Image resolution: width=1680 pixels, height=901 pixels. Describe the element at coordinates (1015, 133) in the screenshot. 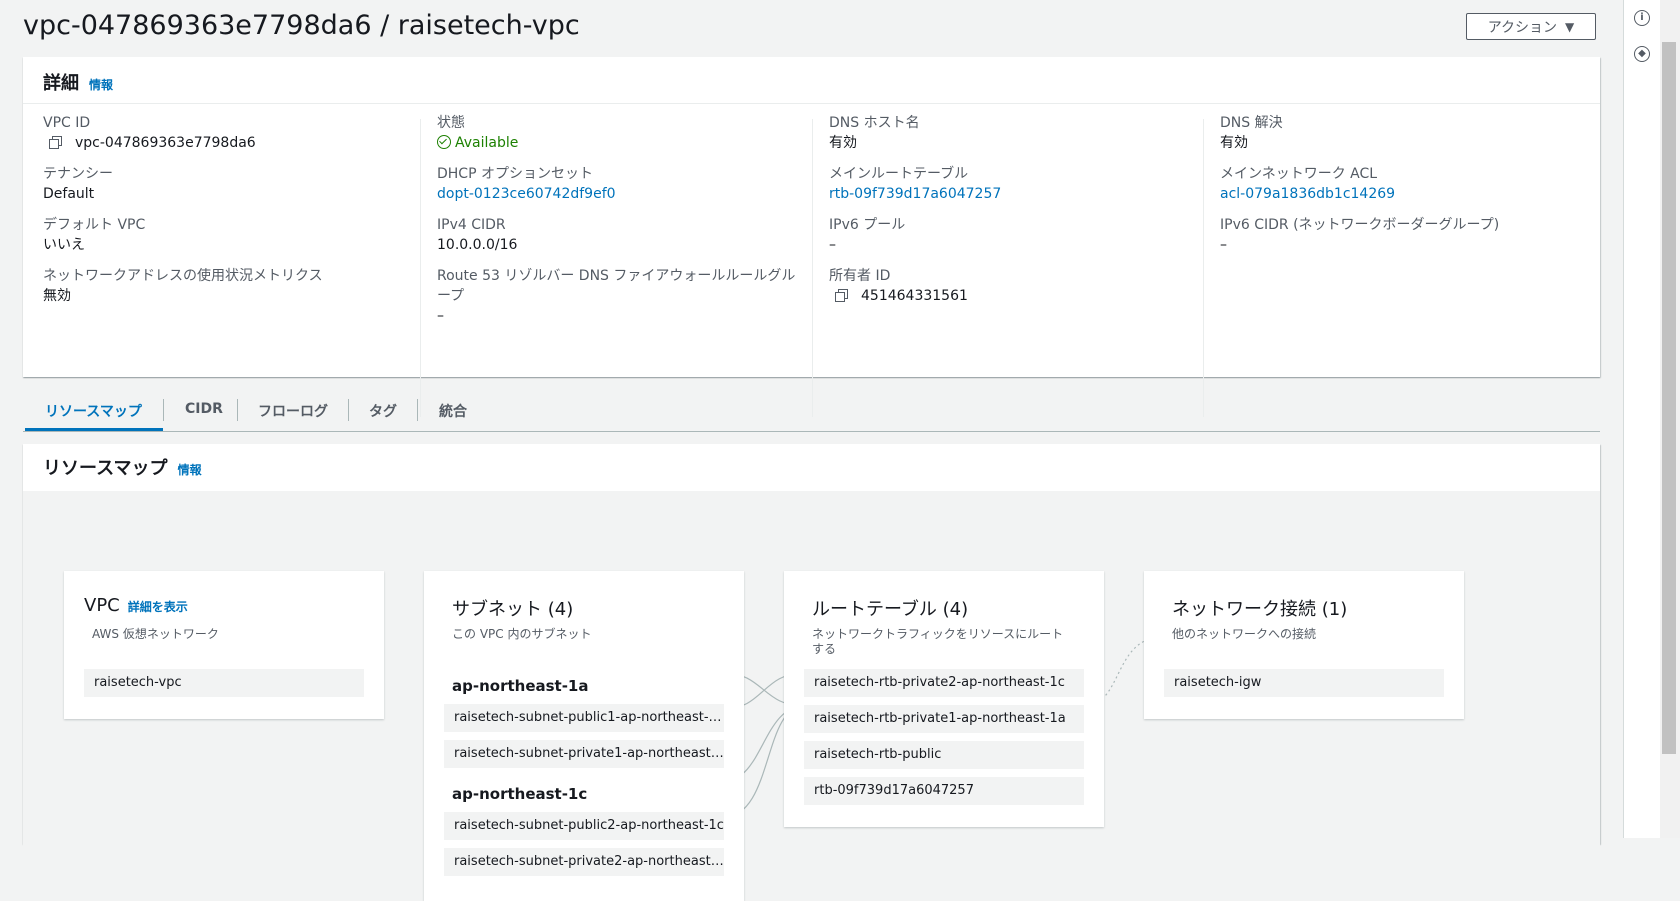

I see `field-dns-hostnames: DNS ホスト名 有効` at that location.